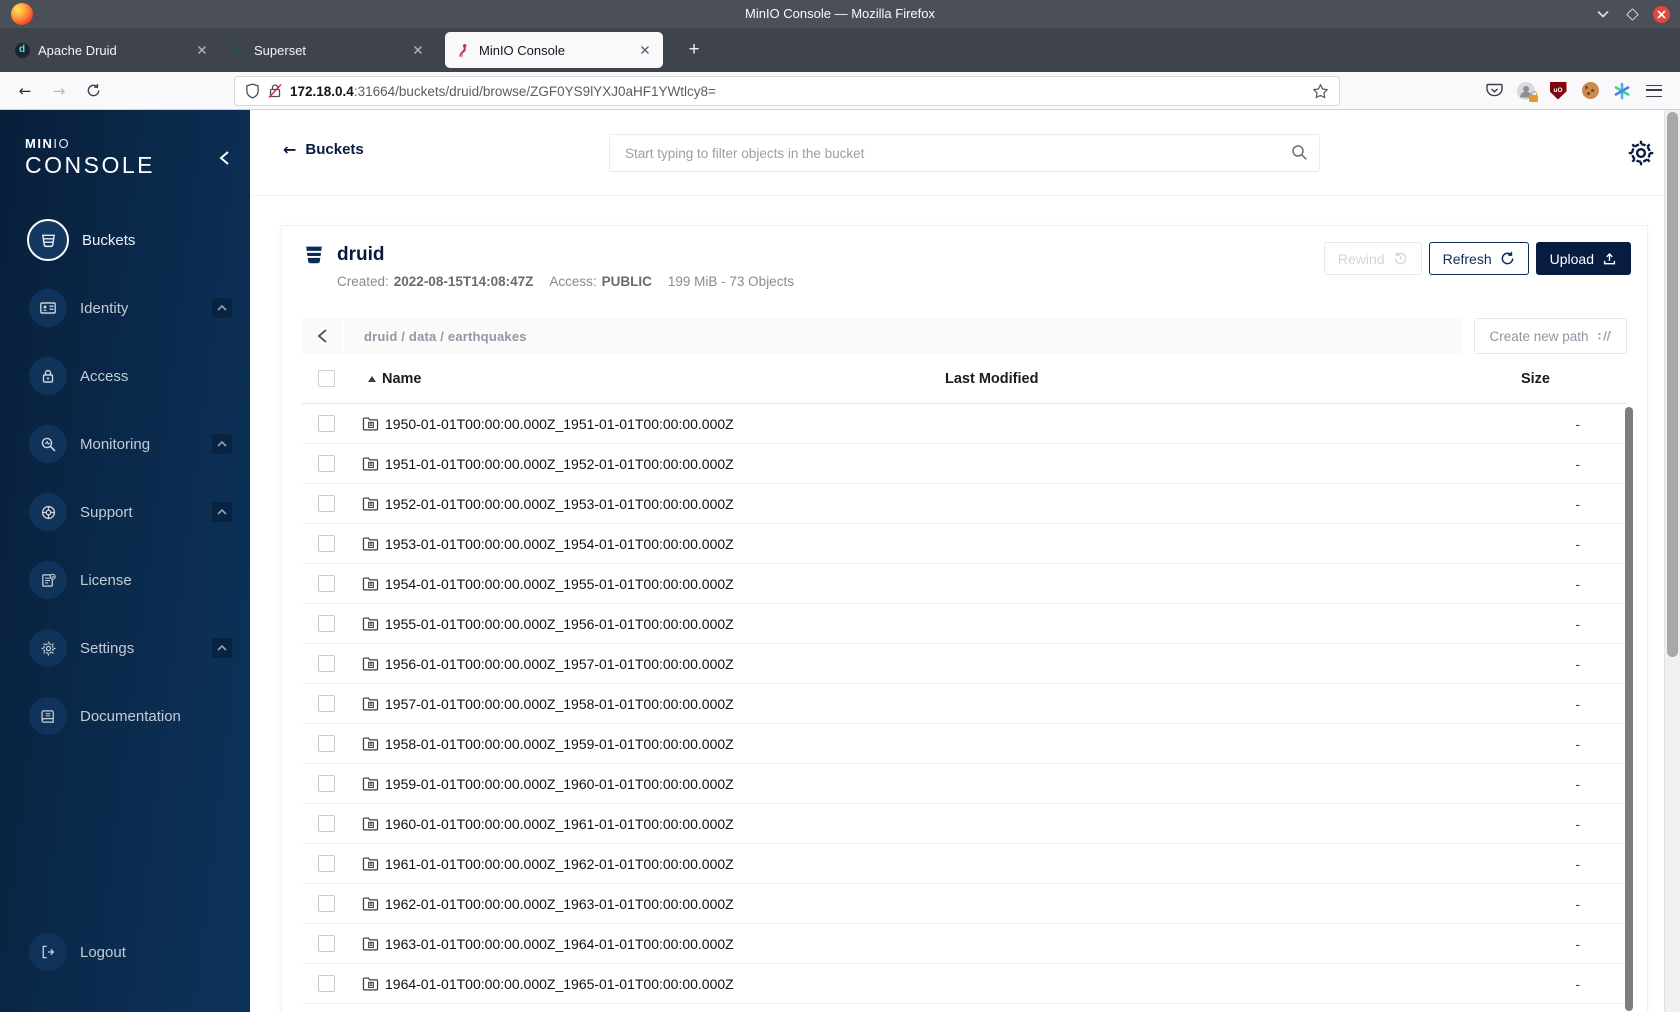  I want to click on tab-superset: ∞ Superset, so click(328, 50).